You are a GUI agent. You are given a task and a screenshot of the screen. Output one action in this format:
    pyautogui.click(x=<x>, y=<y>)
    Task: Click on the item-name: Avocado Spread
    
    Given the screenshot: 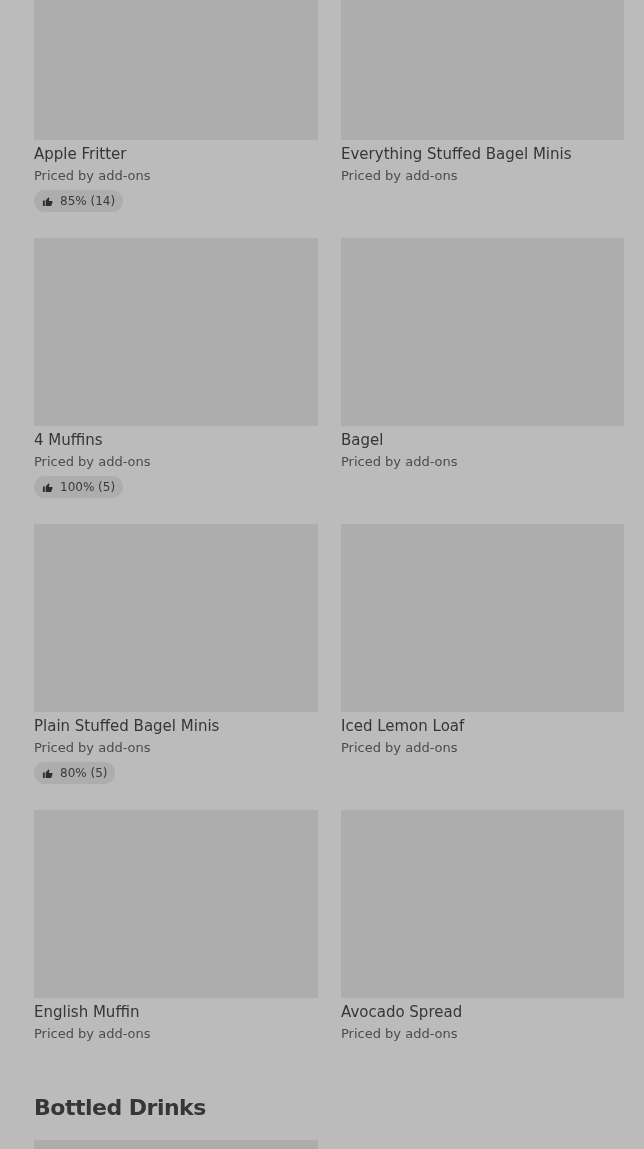 What is the action you would take?
    pyautogui.click(x=402, y=1012)
    